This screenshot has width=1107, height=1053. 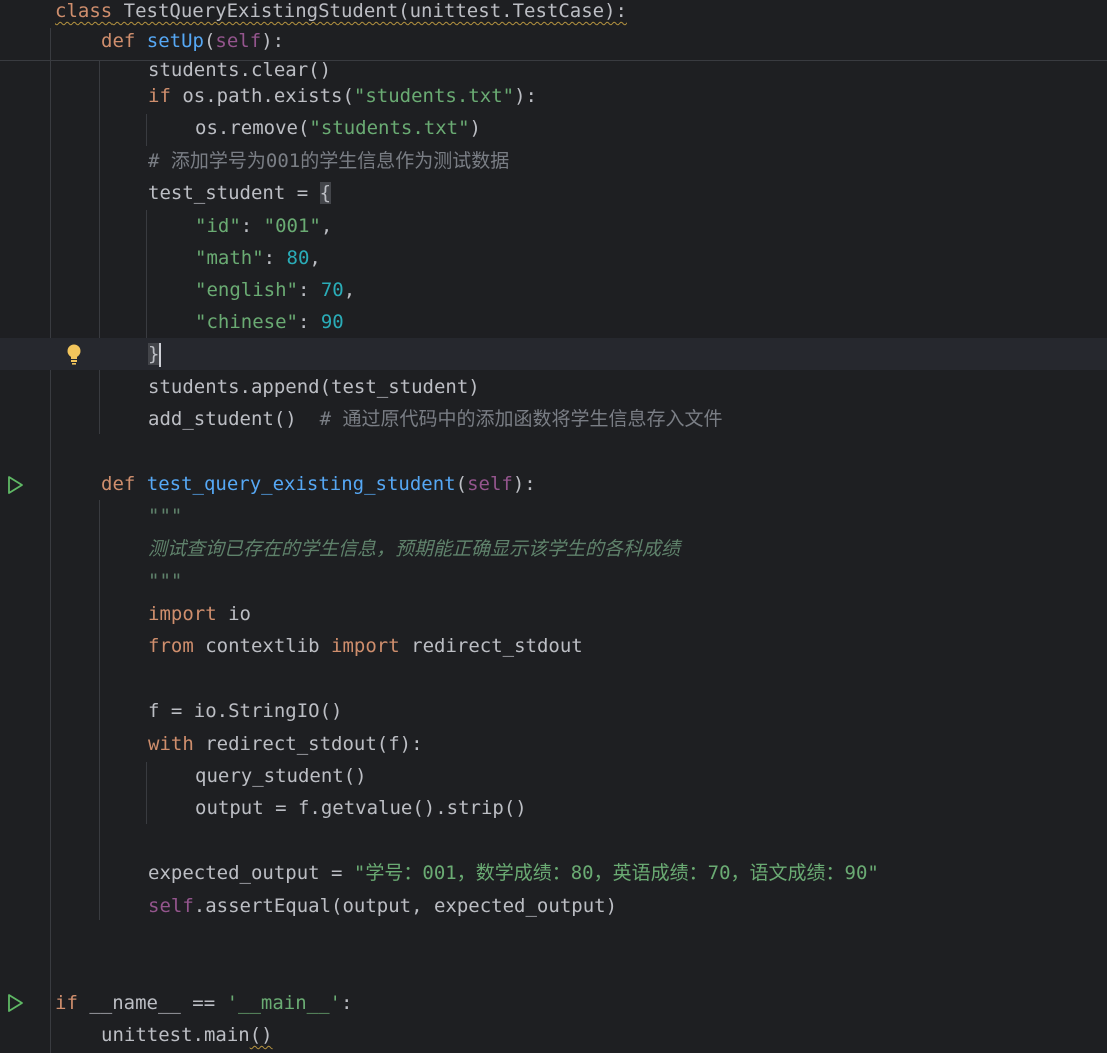 I want to click on code-token: "id", so click(x=218, y=226).